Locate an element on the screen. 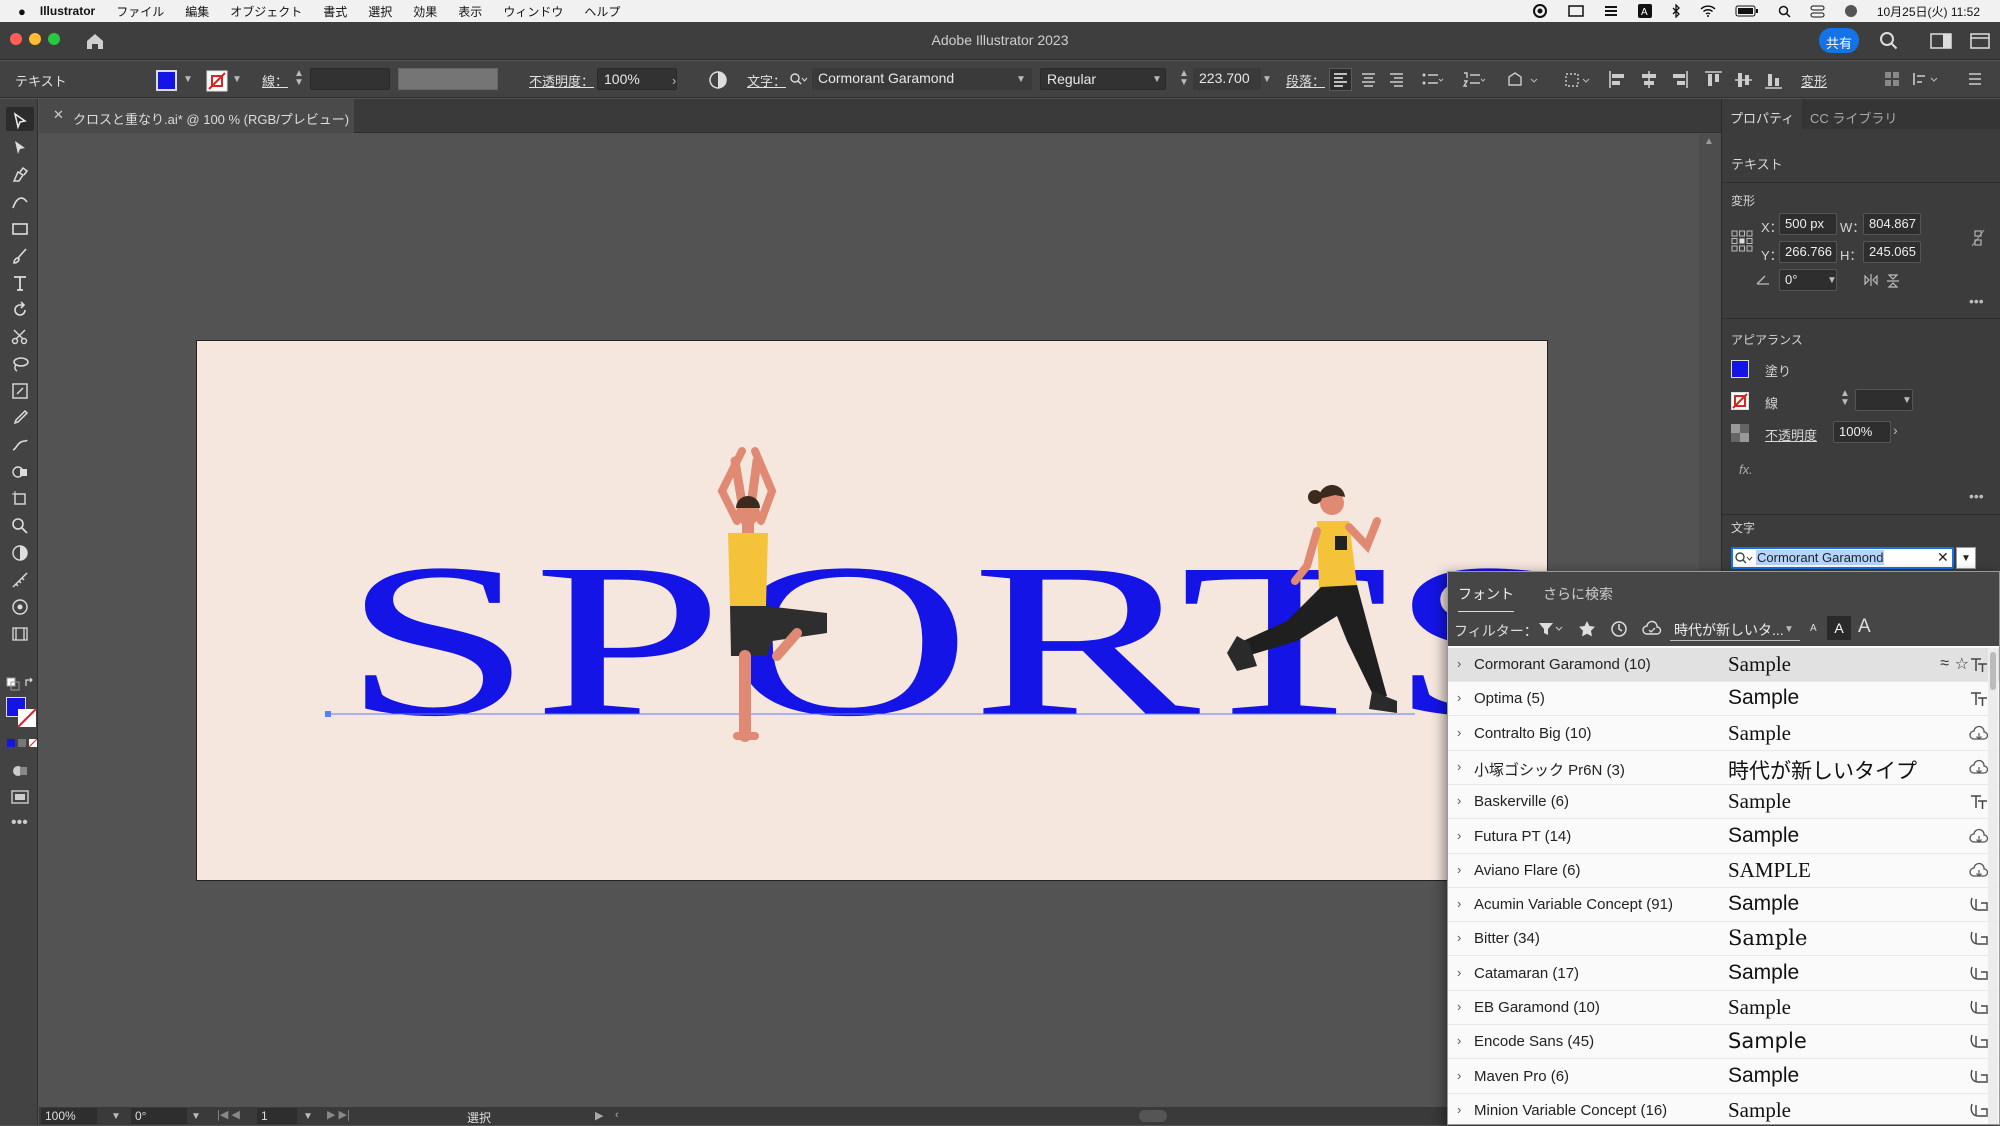 The width and height of the screenshot is (2000, 1126). artboard-number-field: 1 is located at coordinates (277, 1116).